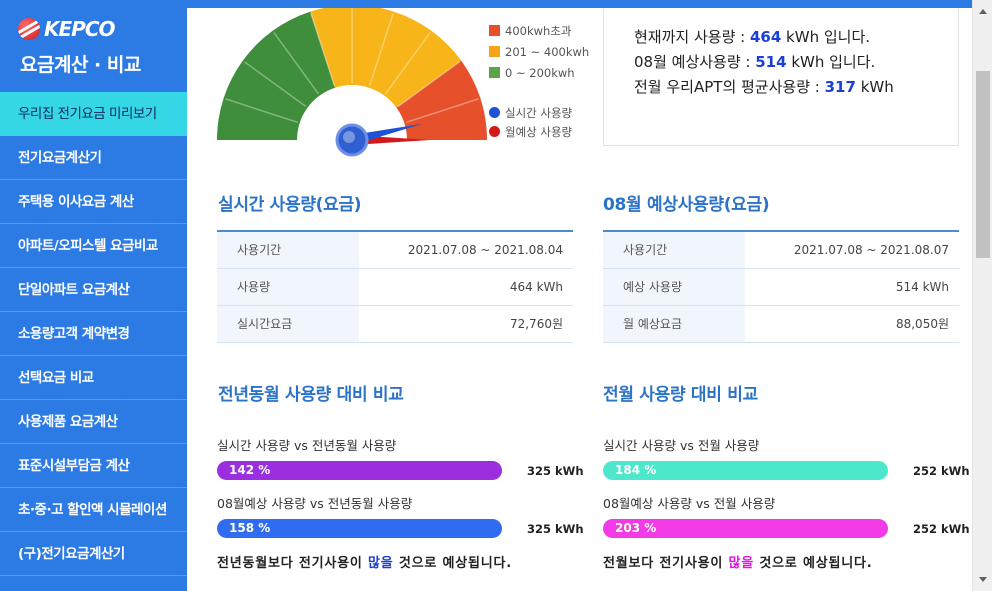 Image resolution: width=992 pixels, height=591 pixels. What do you see at coordinates (93, 290) in the screenshot?
I see `sidebar-item-single-apartment: 단일아파트 요금계산` at bounding box center [93, 290].